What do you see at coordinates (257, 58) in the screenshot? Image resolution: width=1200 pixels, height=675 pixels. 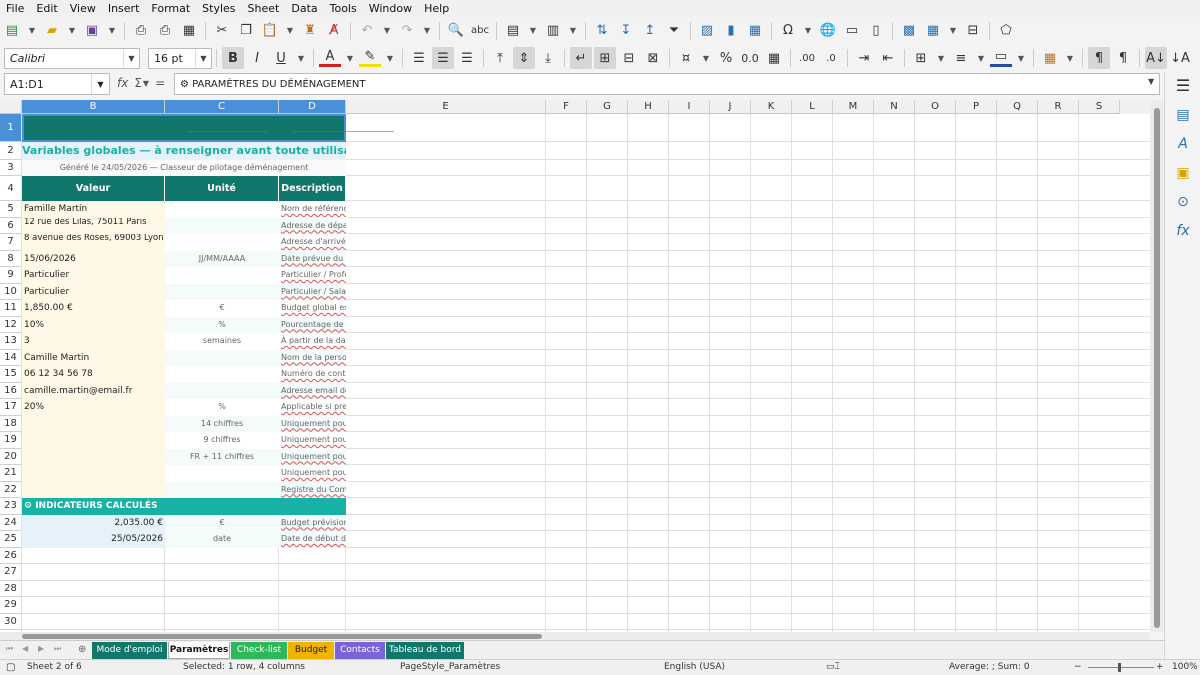 I see `italic-icon: I` at bounding box center [257, 58].